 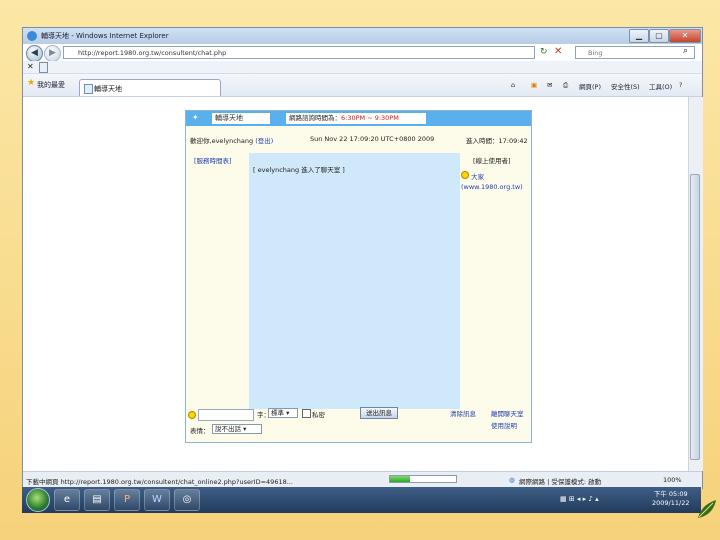 I want to click on help-link: 使用說明, so click(x=504, y=425).